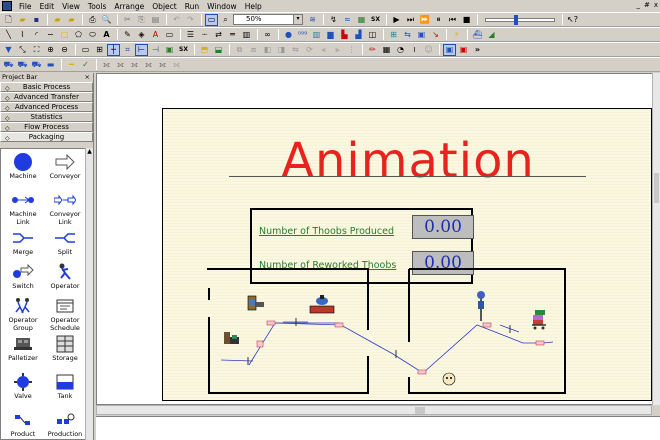 This screenshot has height=440, width=660. I want to click on hscroll-thumb, so click(420, 410).